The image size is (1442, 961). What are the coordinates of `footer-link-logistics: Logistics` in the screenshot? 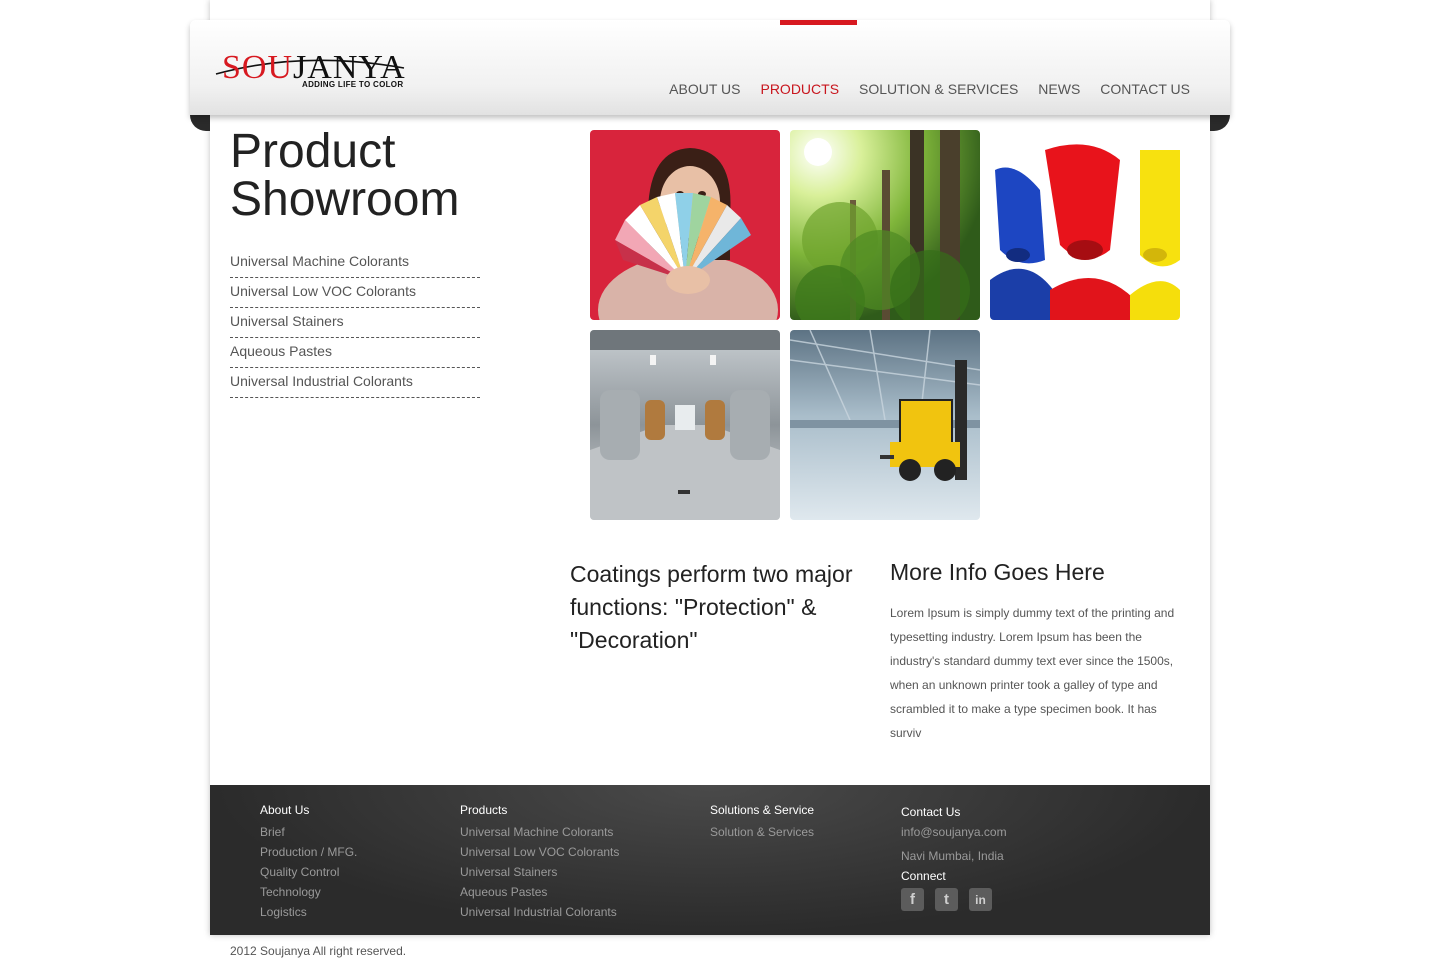 It's located at (308, 912).